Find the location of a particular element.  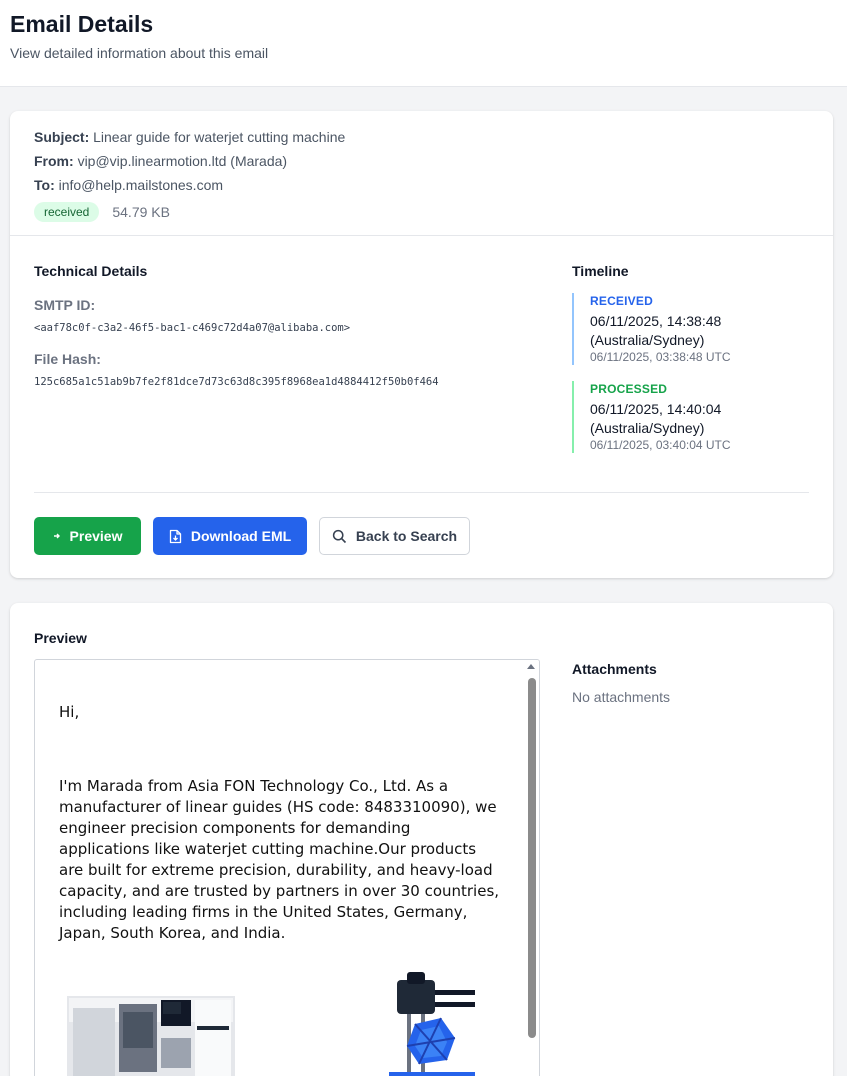

to-value: info@help.mailstones.com is located at coordinates (141, 185).